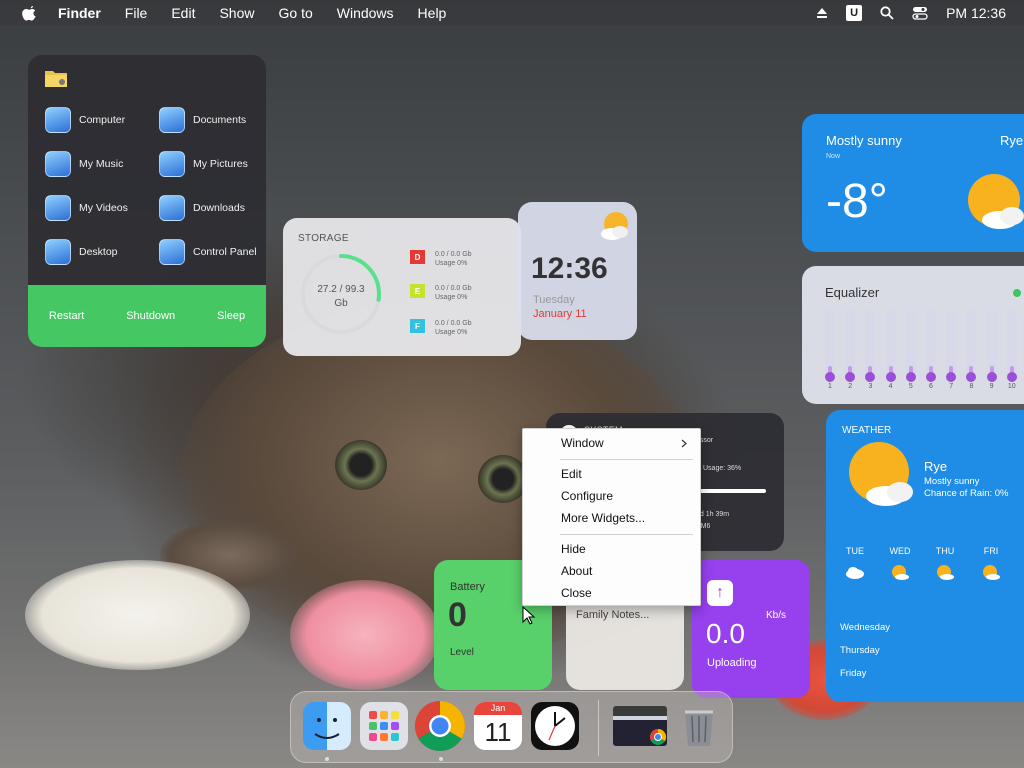 This screenshot has height=768, width=1024. I want to click on place-downloads: Downloads, so click(202, 208).